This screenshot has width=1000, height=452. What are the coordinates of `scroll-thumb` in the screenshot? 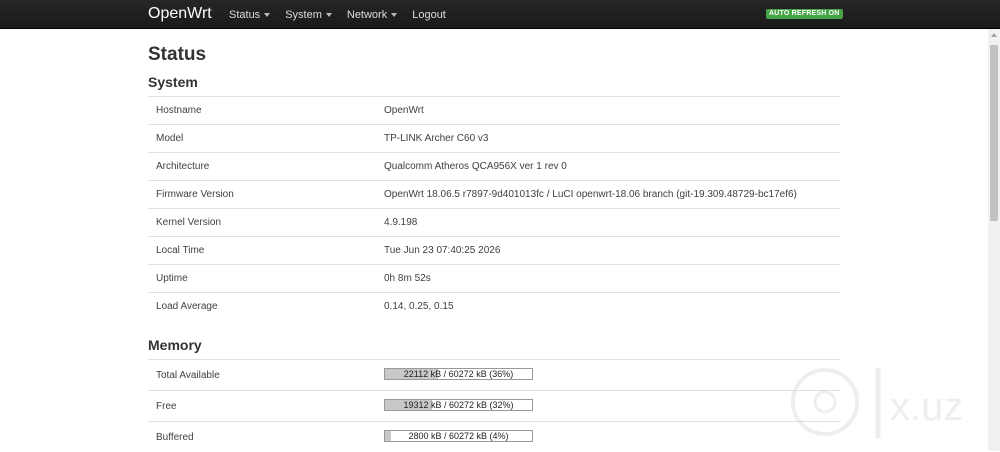 It's located at (994, 133).